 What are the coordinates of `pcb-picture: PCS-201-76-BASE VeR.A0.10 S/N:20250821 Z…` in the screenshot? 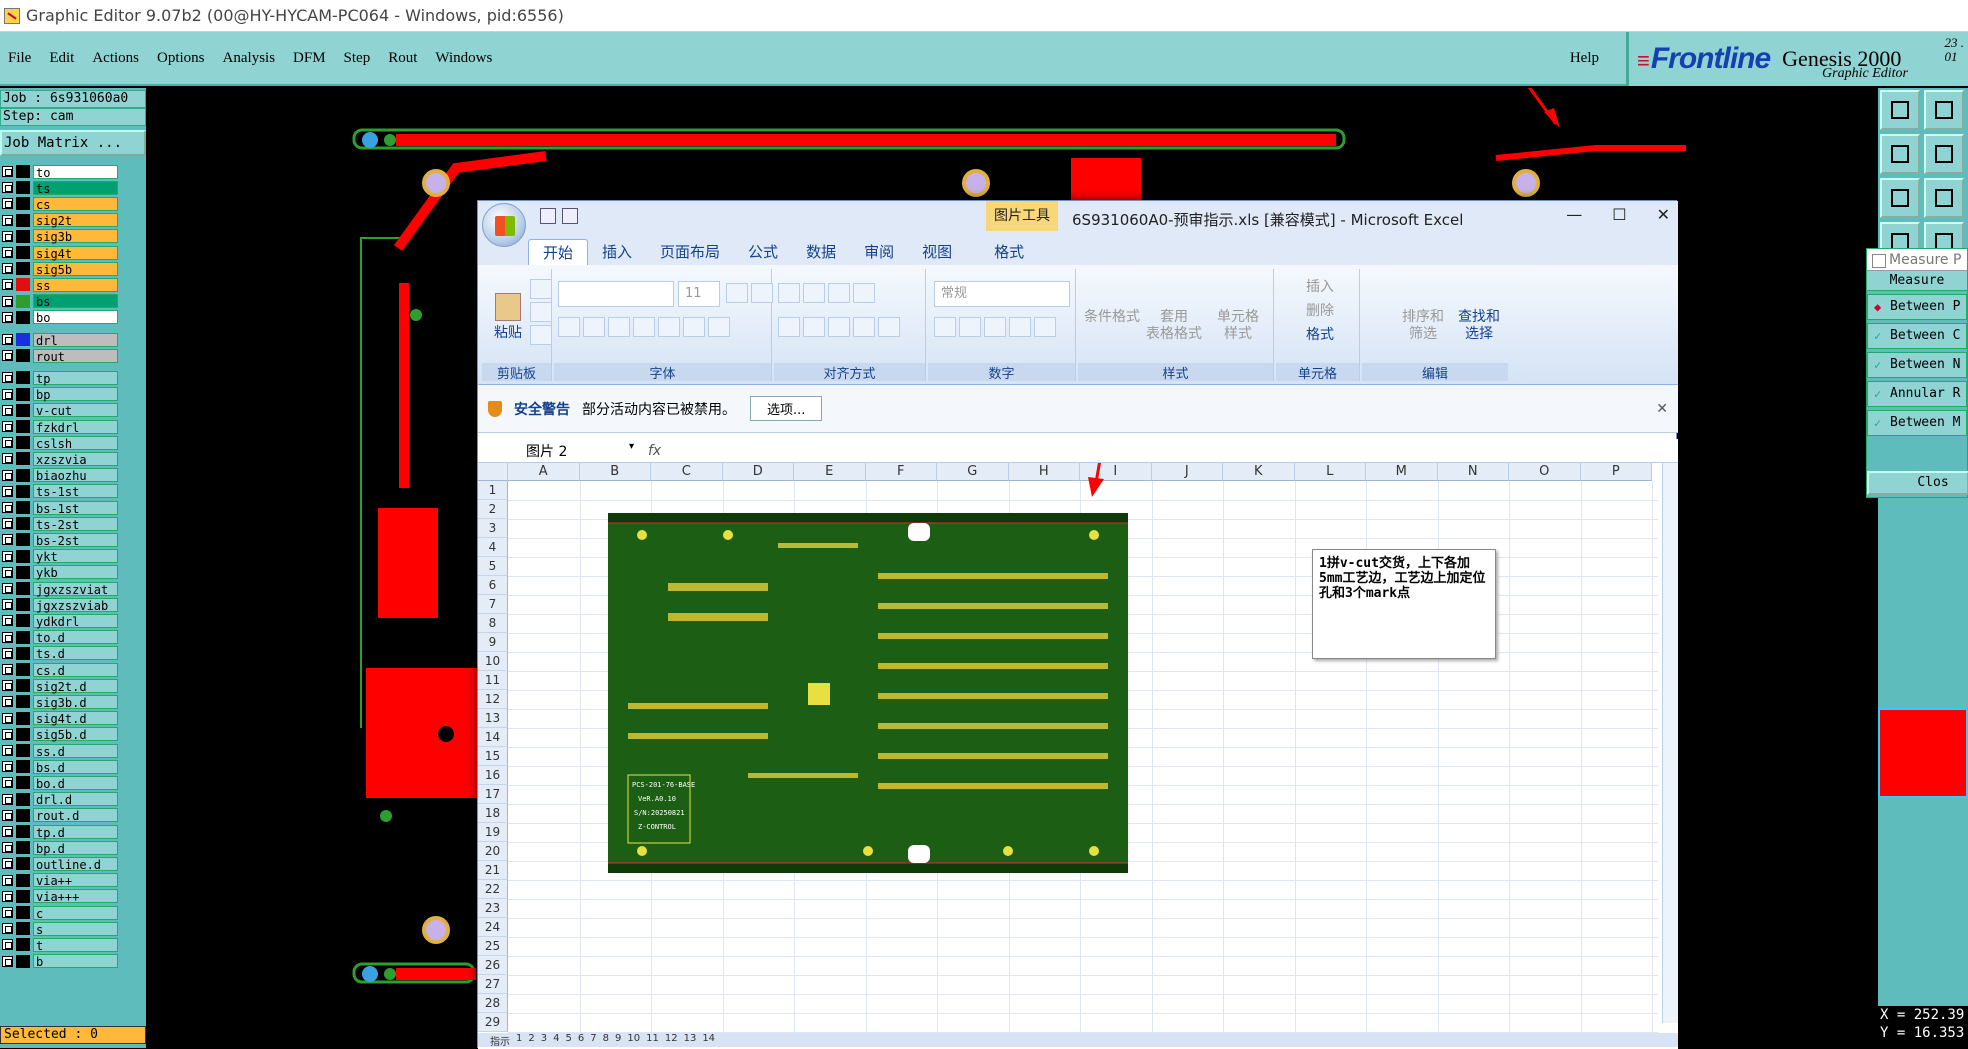 It's located at (868, 693).